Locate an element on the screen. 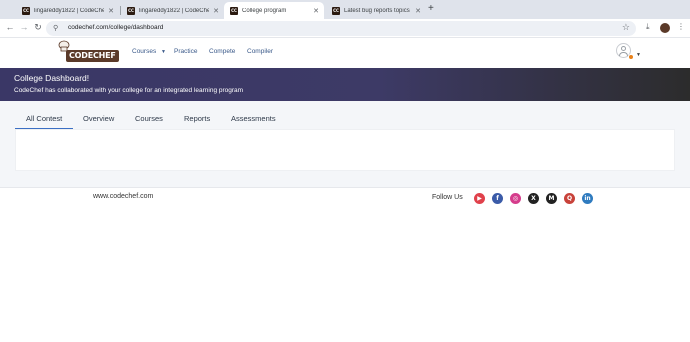  nav-compete: Compete is located at coordinates (222, 51).